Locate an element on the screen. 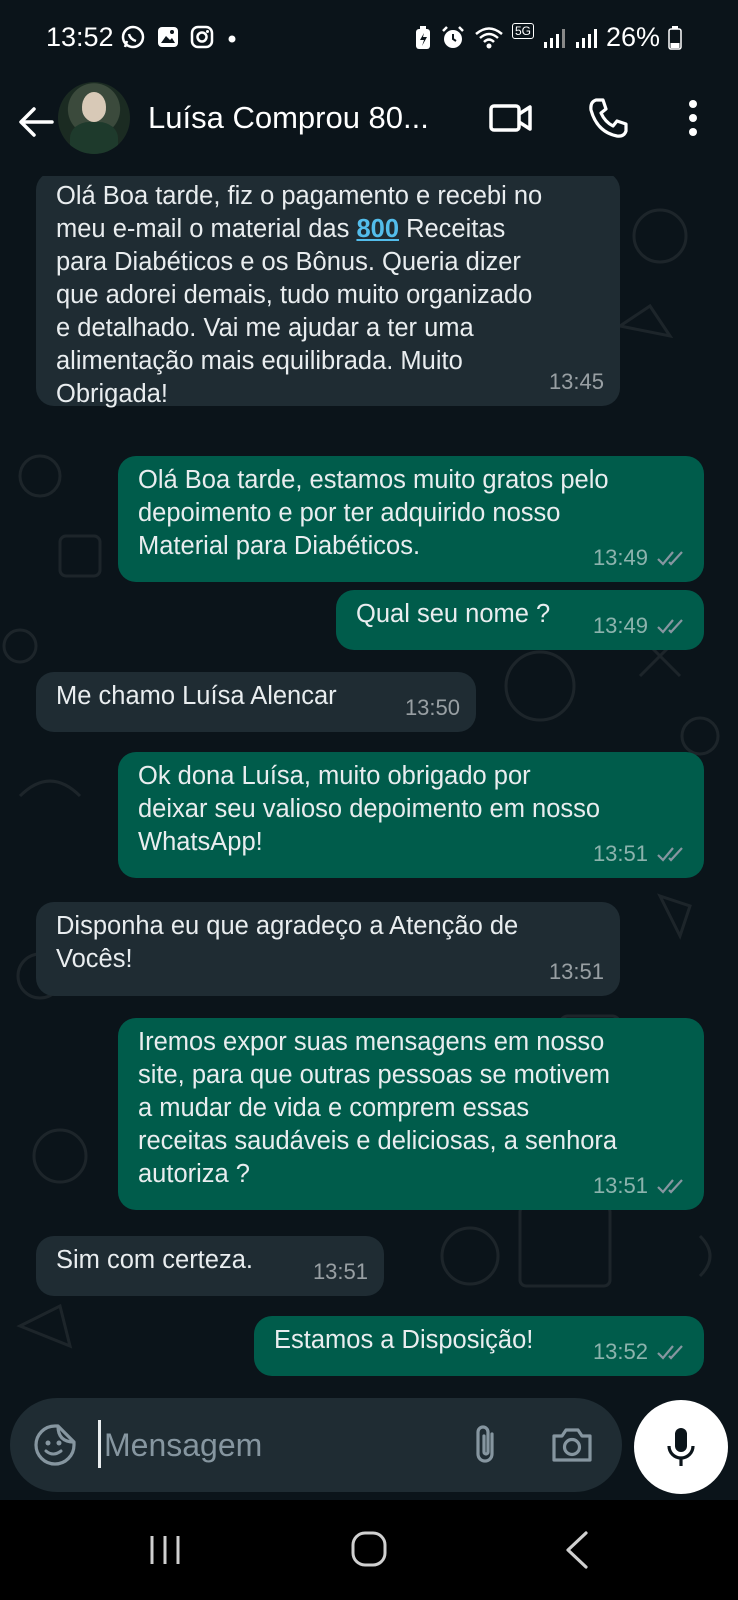 This screenshot has height=1600, width=738. system-icons: 5G 26% is located at coordinates (548, 37).